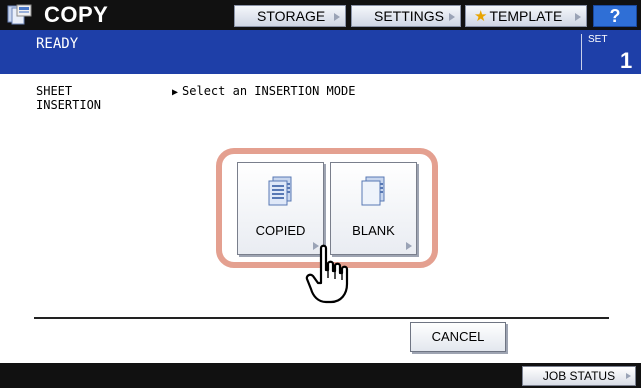 Image resolution: width=641 pixels, height=388 pixels. I want to click on cancel-button: CANCEL, so click(458, 337).